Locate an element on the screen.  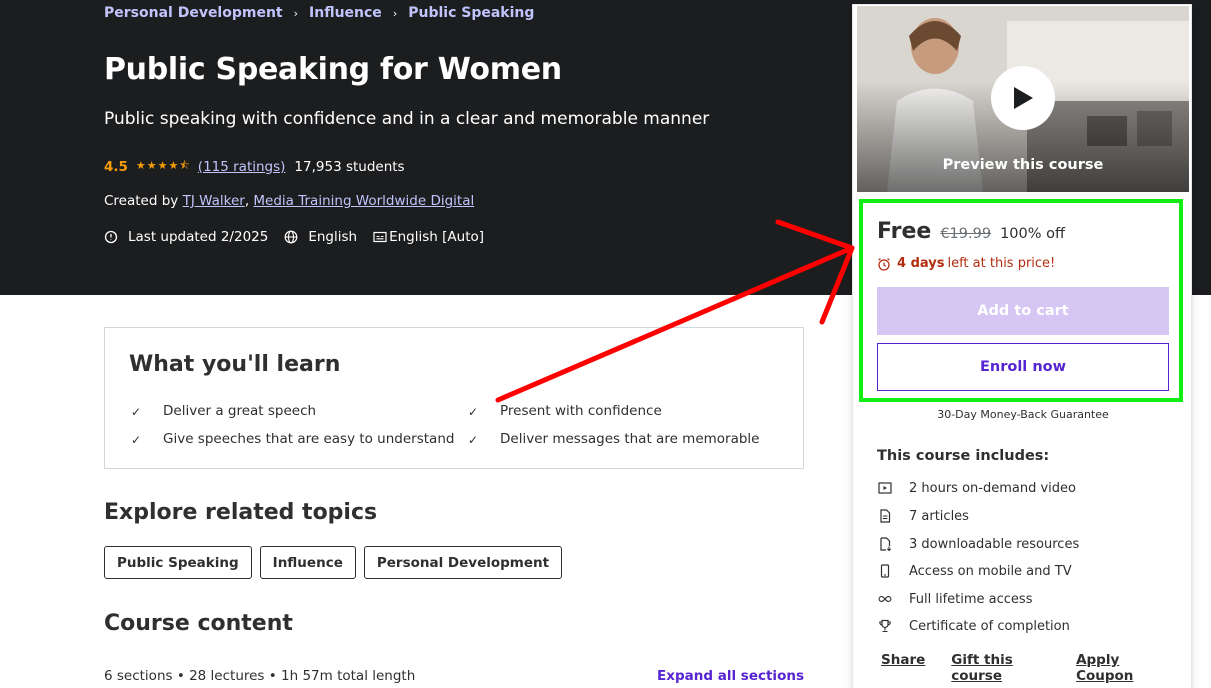
captions-text: English [Auto] is located at coordinates (437, 237).